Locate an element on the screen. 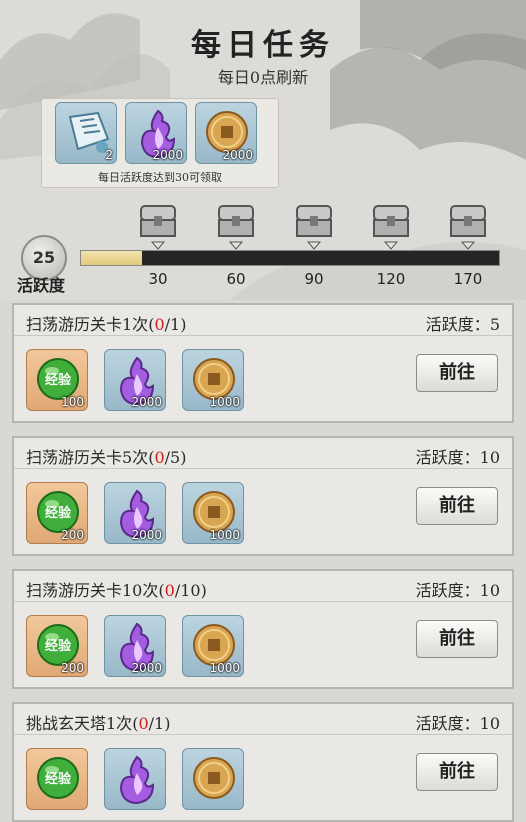  task-name: 挑战玄天塔1次(0/1) is located at coordinates (98, 723).